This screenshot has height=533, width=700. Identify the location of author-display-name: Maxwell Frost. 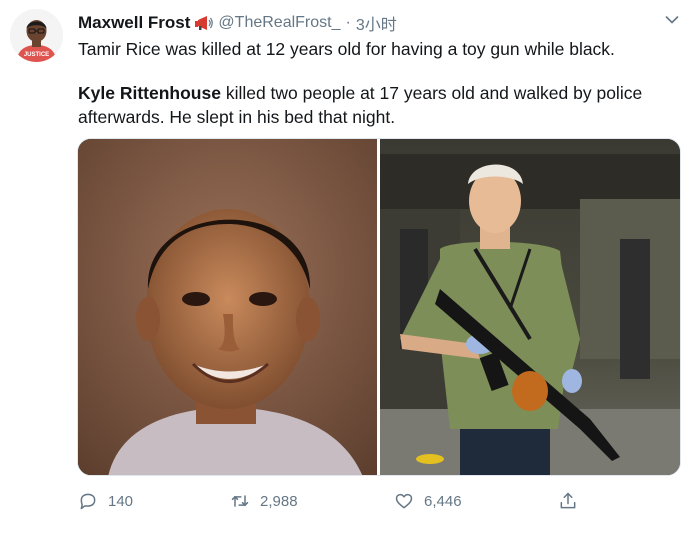
(134, 23).